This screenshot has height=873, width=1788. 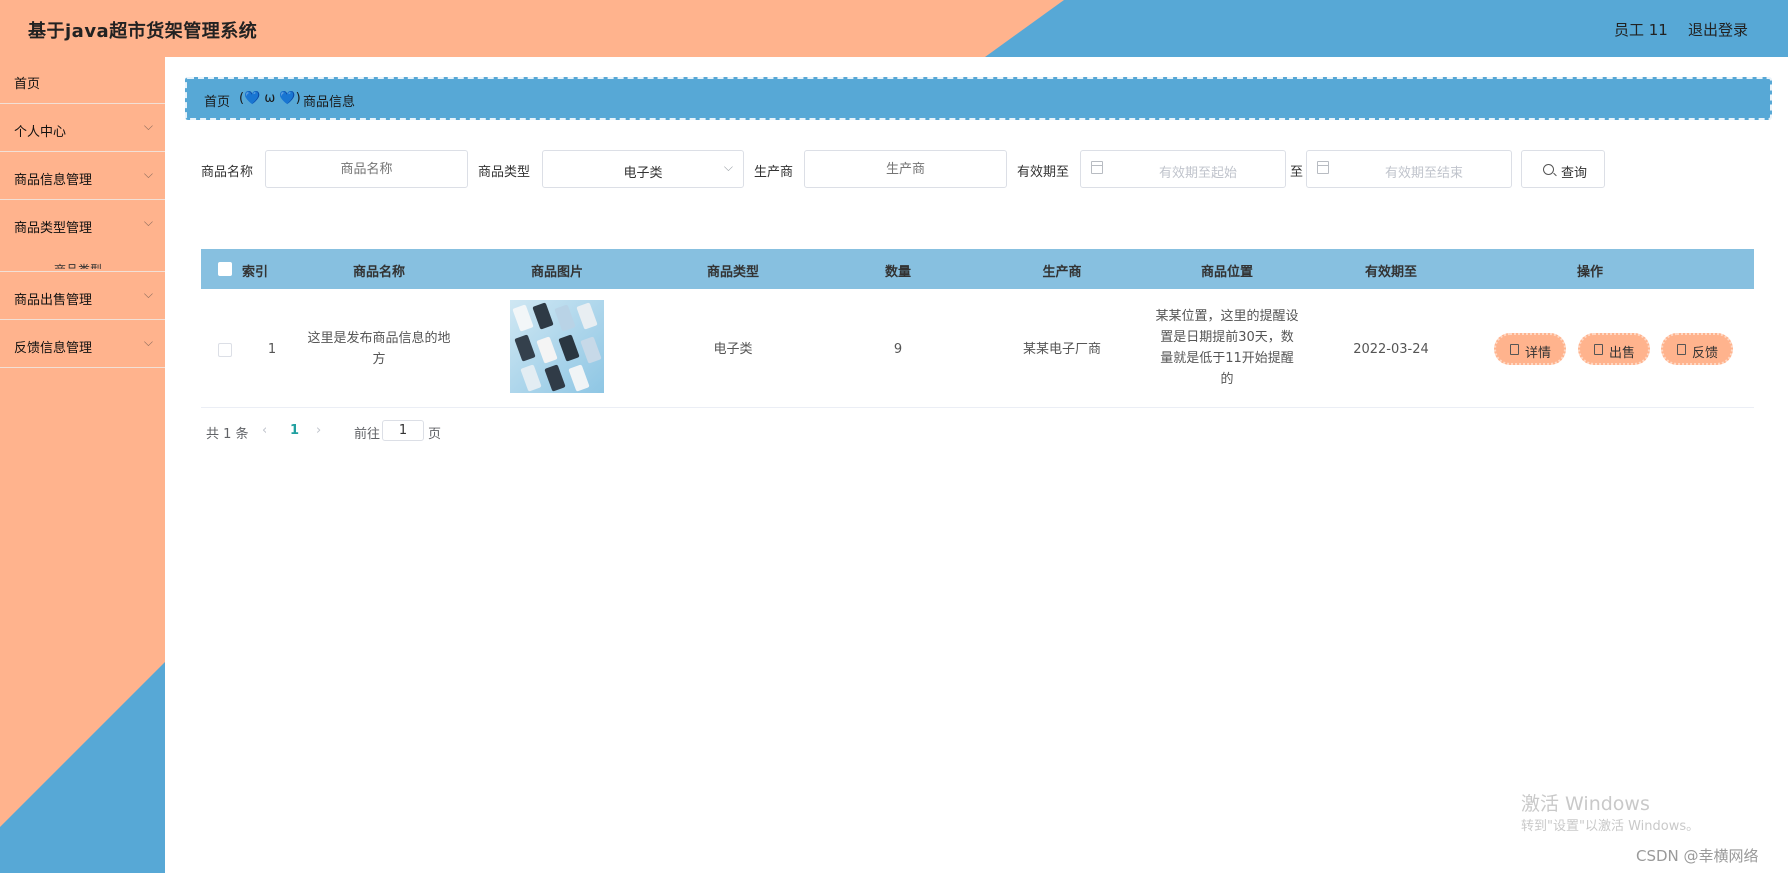 What do you see at coordinates (227, 434) in the screenshot?
I see `pagination-total: 共 1 条` at bounding box center [227, 434].